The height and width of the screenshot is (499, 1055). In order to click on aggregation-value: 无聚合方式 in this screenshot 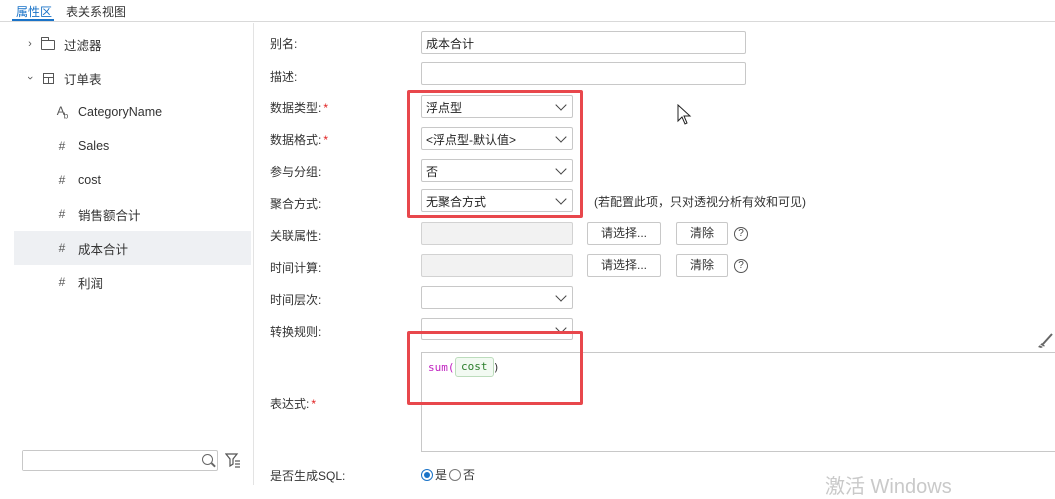, I will do `click(456, 202)`.